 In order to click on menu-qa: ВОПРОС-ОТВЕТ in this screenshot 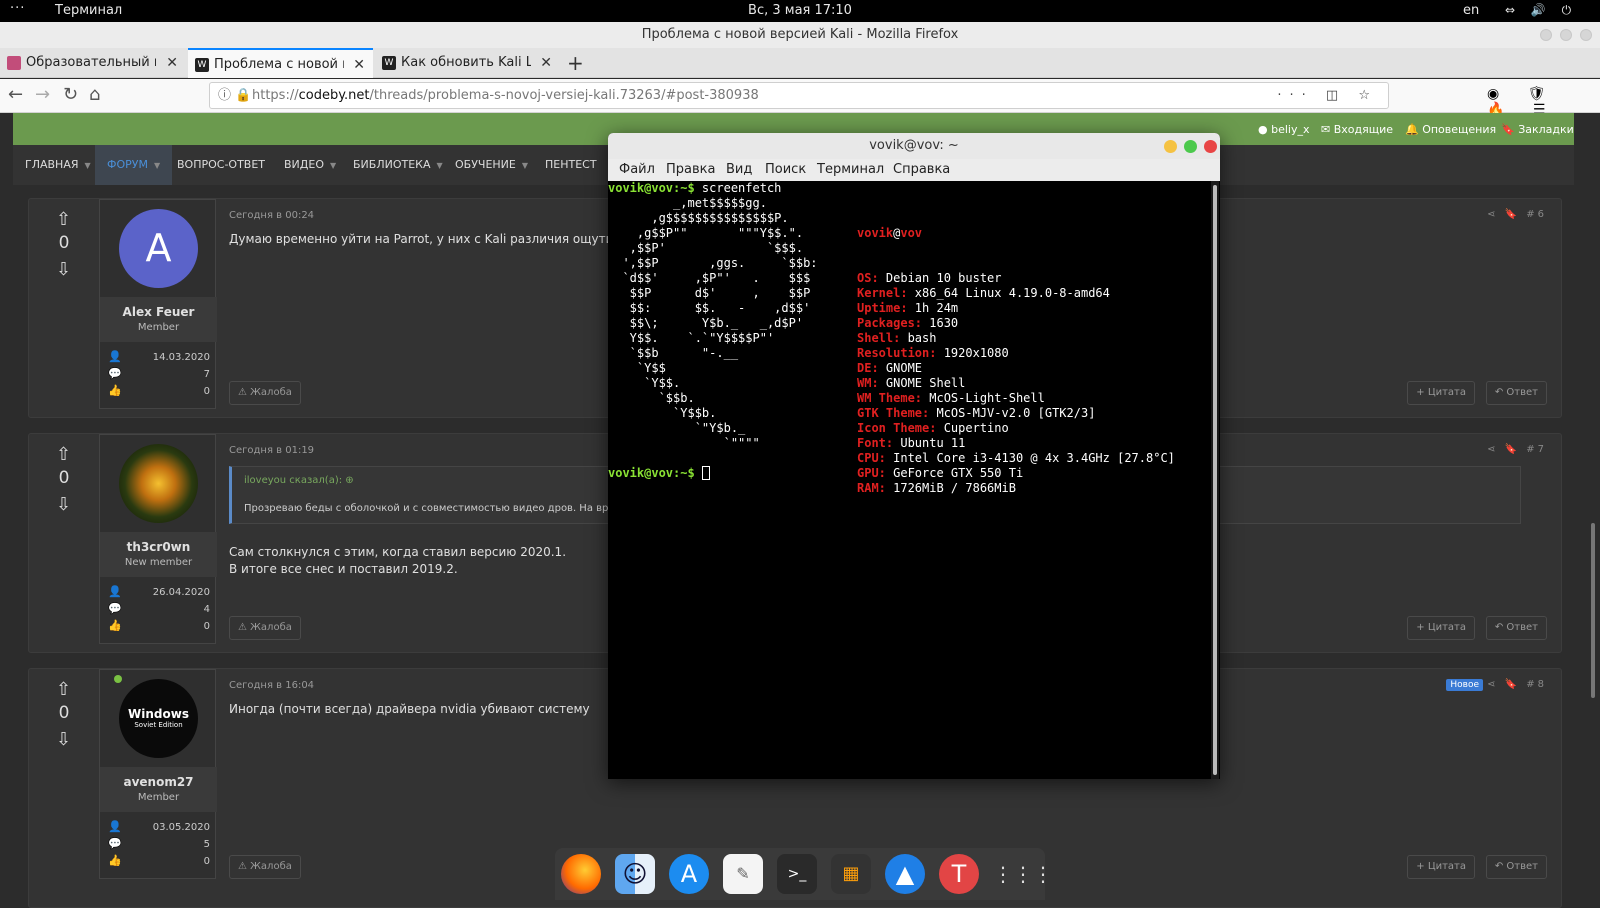, I will do `click(221, 165)`.